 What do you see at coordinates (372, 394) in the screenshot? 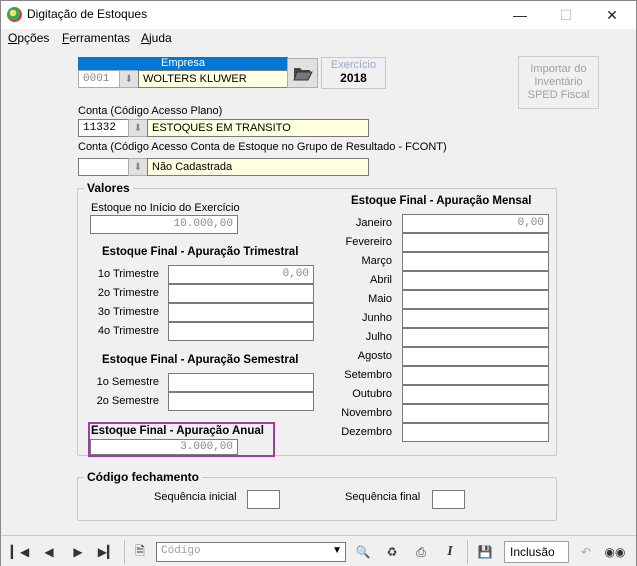
I see `mes-label: Outubro` at bounding box center [372, 394].